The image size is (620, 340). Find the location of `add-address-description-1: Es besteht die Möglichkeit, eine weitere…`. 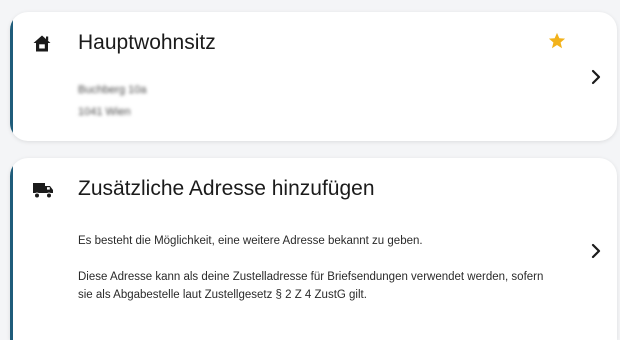

add-address-description-1: Es besteht die Möglichkeit, eine weitere… is located at coordinates (250, 241).